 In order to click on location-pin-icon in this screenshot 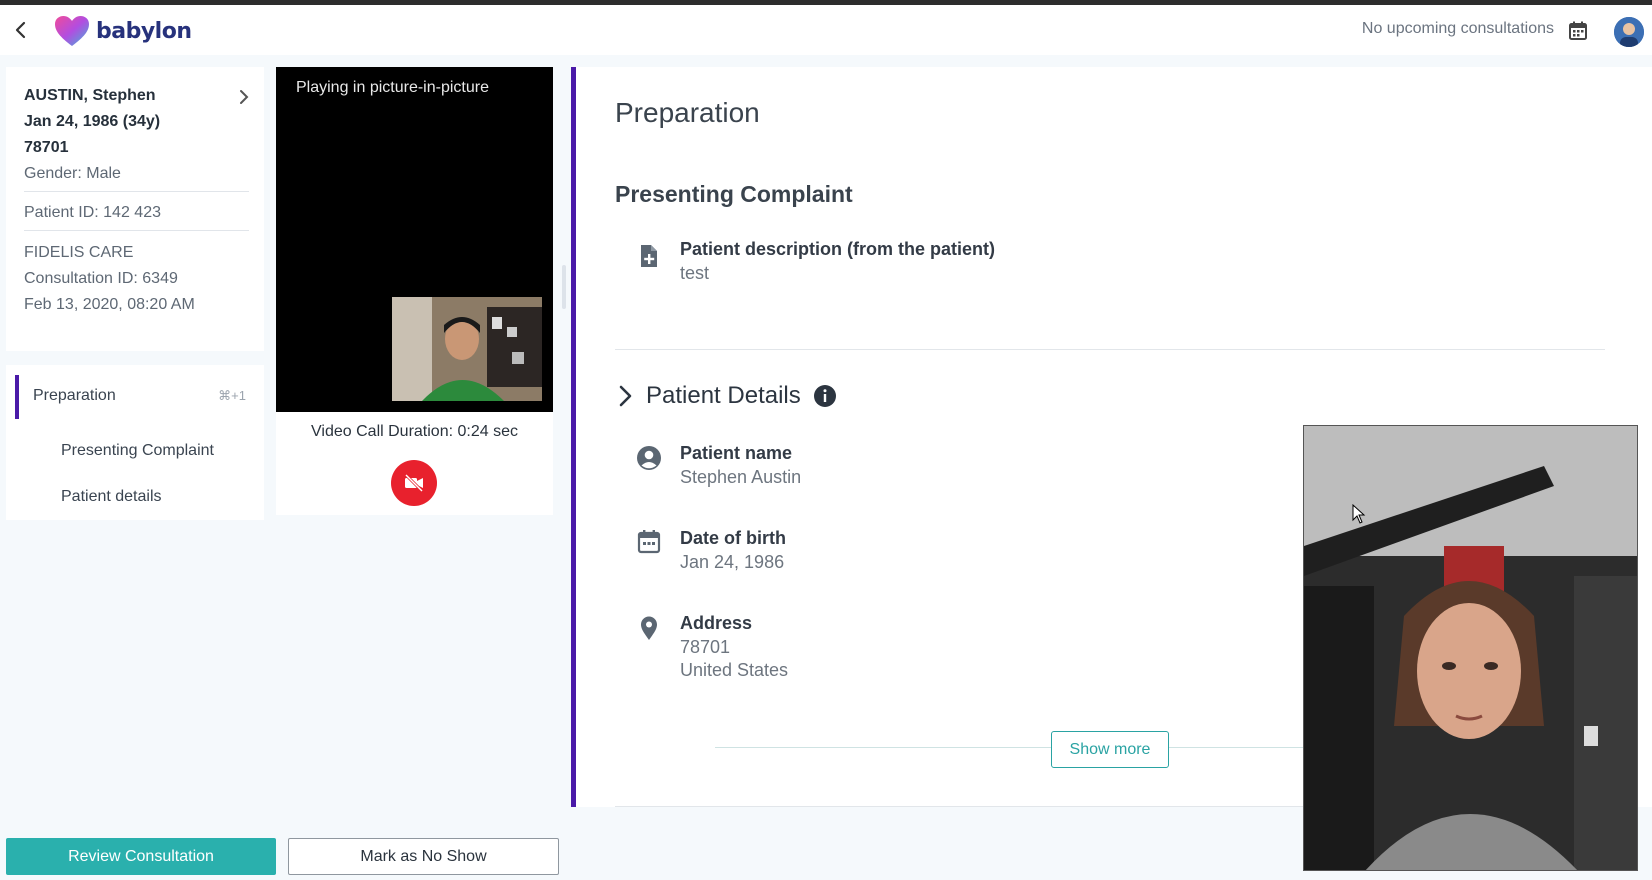, I will do `click(649, 628)`.